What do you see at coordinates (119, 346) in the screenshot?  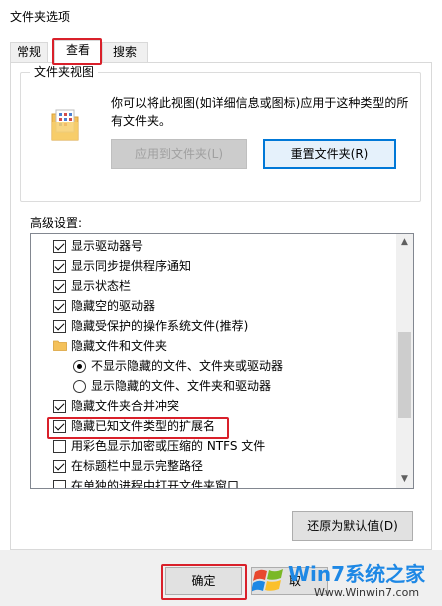 I see `list-item-label: 隐藏文件和文件夹` at bounding box center [119, 346].